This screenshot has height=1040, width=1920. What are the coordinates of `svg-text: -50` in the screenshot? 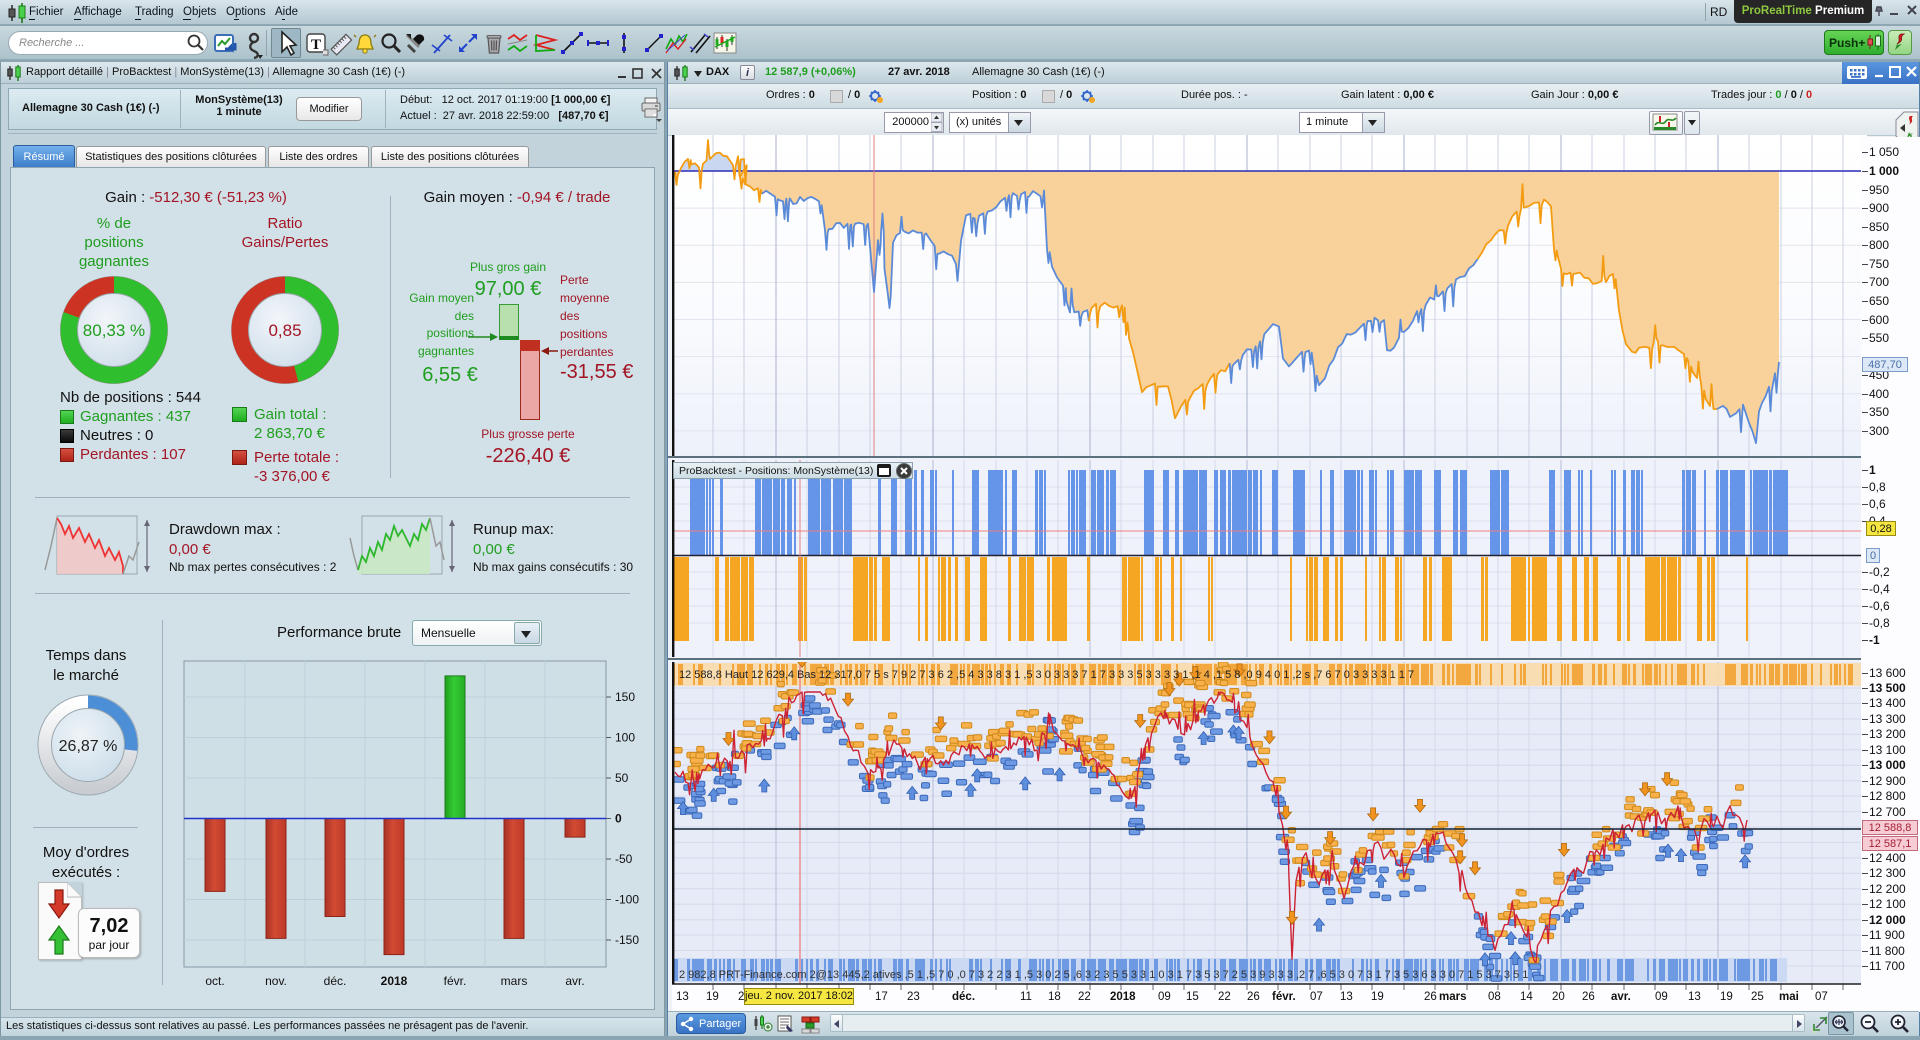 It's located at (624, 859).